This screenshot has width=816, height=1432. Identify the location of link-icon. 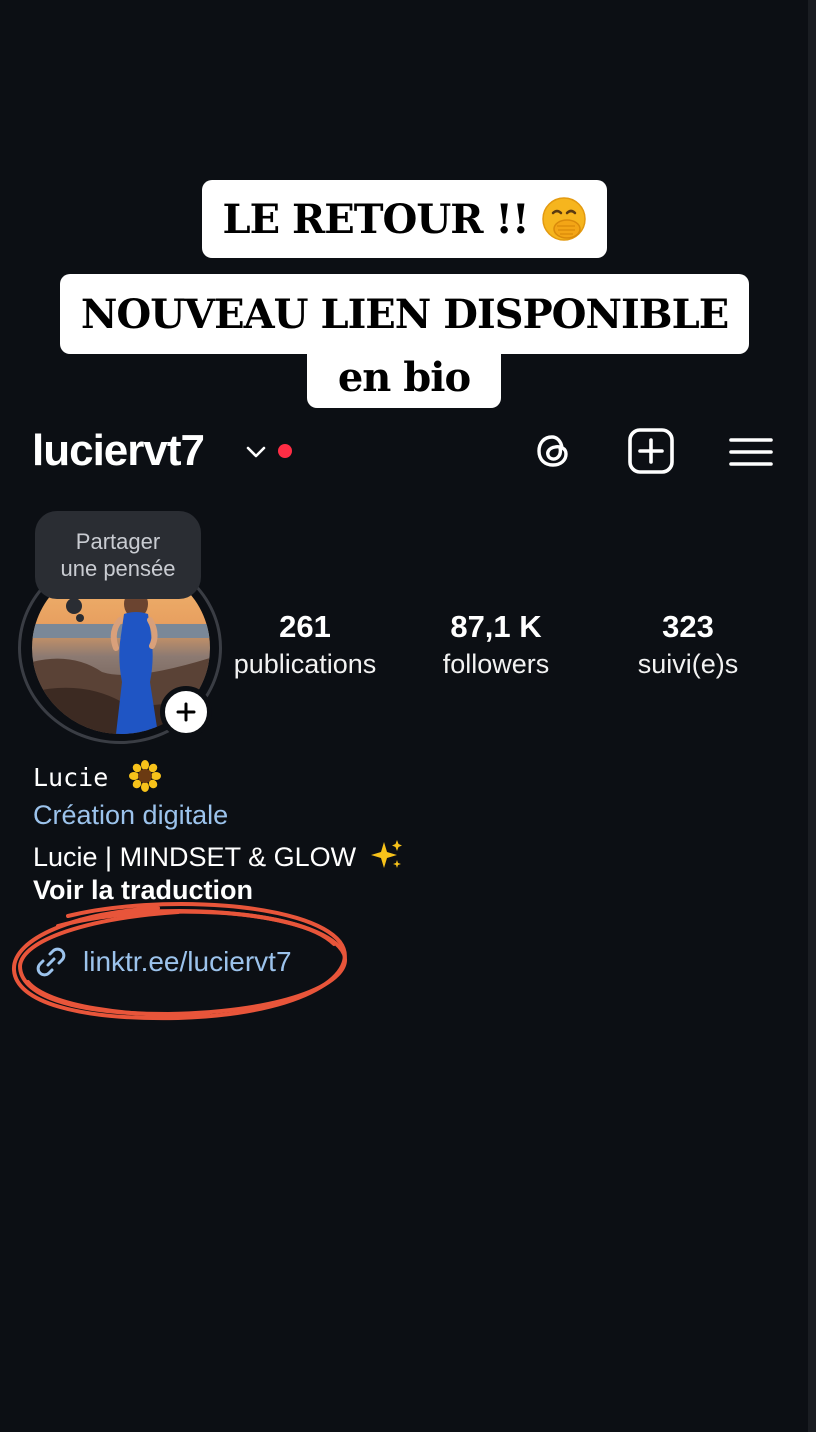
(51, 962).